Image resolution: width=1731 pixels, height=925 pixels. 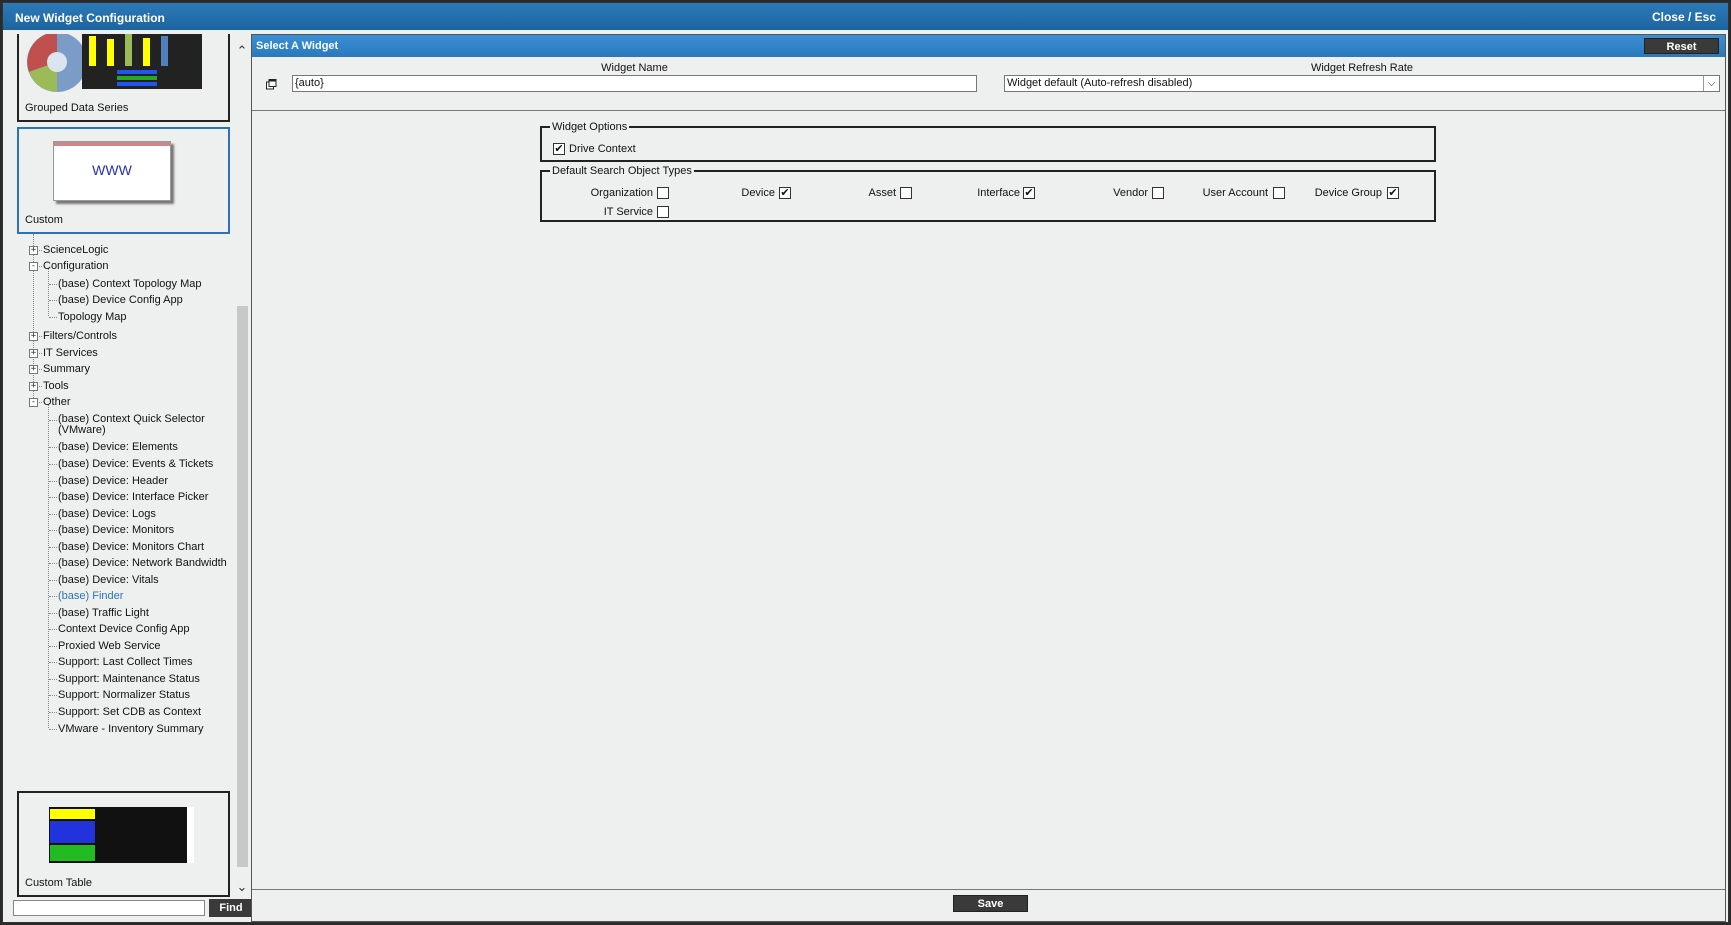 I want to click on interface-checkbox: ✔, so click(x=1029, y=193).